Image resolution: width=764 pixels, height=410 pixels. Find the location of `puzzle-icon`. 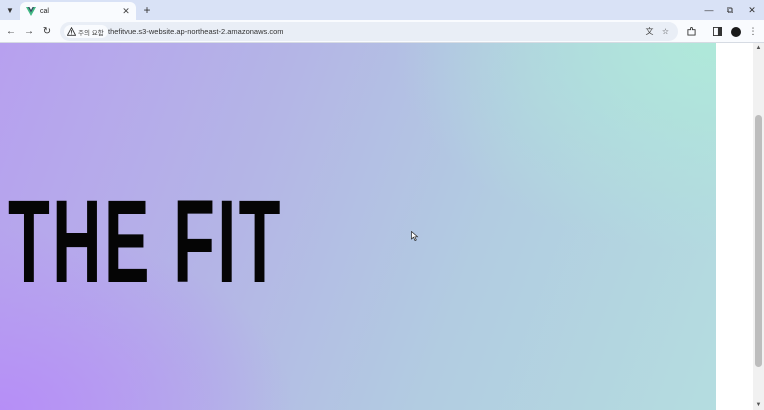

puzzle-icon is located at coordinates (691, 31).